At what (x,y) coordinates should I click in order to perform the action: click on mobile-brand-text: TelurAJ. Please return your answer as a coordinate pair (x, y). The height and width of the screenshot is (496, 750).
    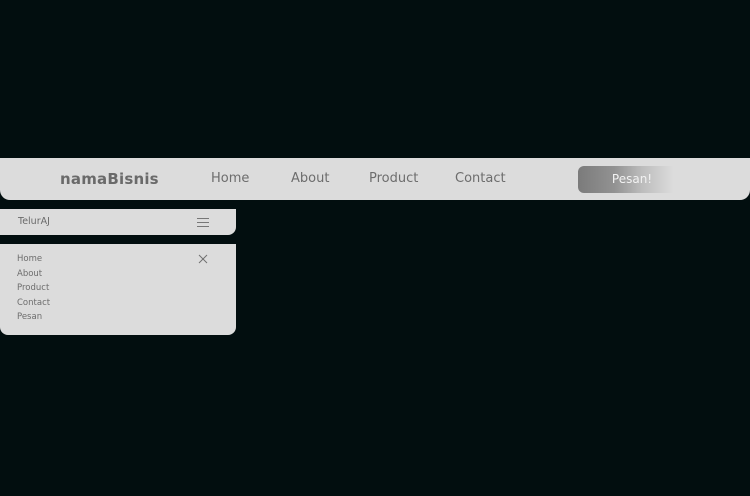
    Looking at the image, I should click on (34, 222).